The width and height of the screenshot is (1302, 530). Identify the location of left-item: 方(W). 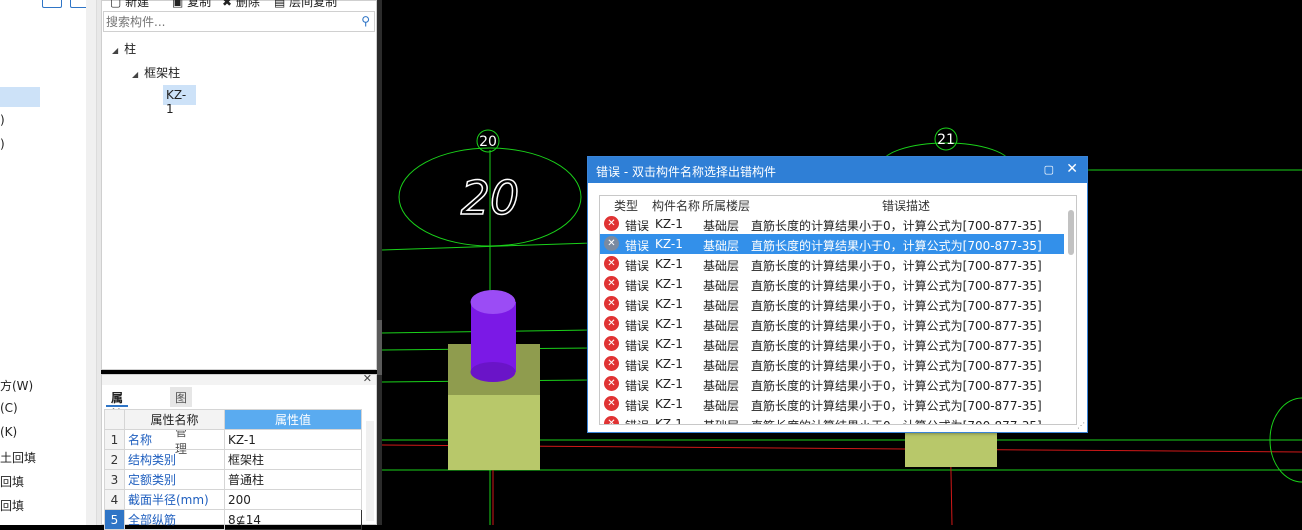
(16, 385).